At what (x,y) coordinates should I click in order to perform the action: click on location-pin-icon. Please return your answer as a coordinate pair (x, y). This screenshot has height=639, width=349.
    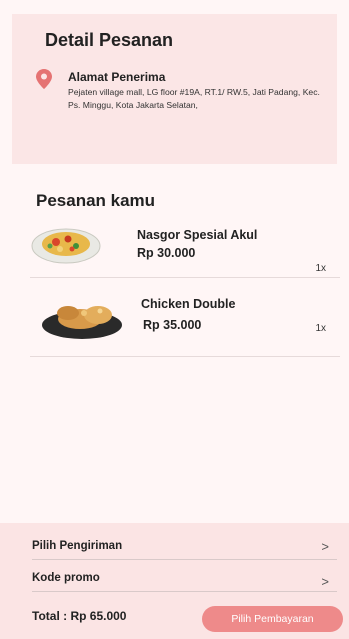
    Looking at the image, I should click on (44, 79).